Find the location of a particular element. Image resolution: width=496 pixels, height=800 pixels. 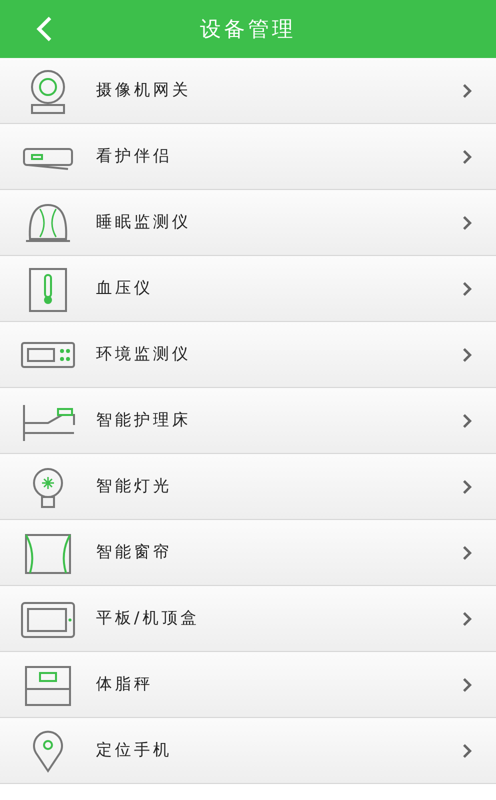

device-label: 平板/机顶盒 is located at coordinates (148, 618).